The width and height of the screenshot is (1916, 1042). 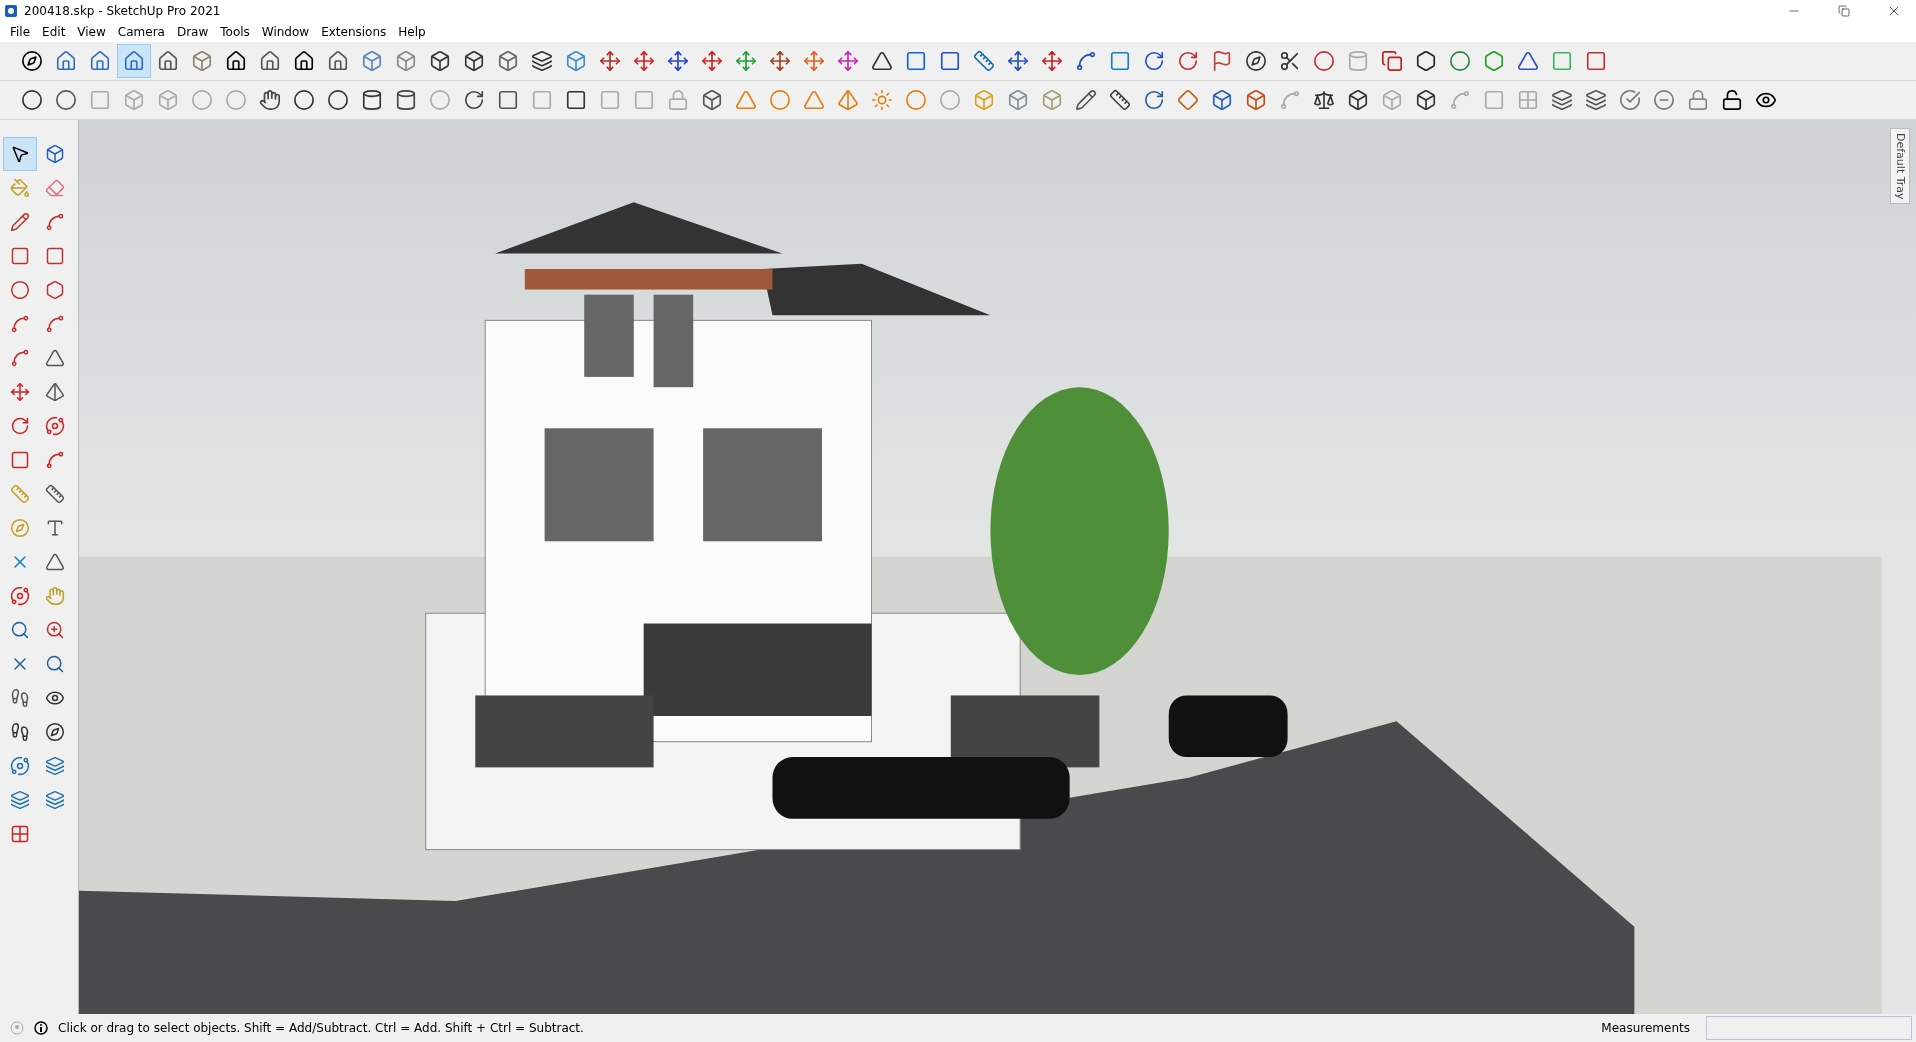 I want to click on menu-item: Edit, so click(x=54, y=32).